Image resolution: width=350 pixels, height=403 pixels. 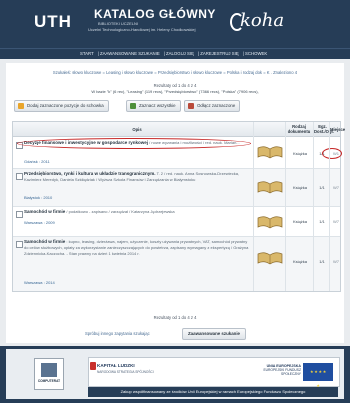 What do you see at coordinates (133, 106) in the screenshot?
I see `checkmark-icon` at bounding box center [133, 106].